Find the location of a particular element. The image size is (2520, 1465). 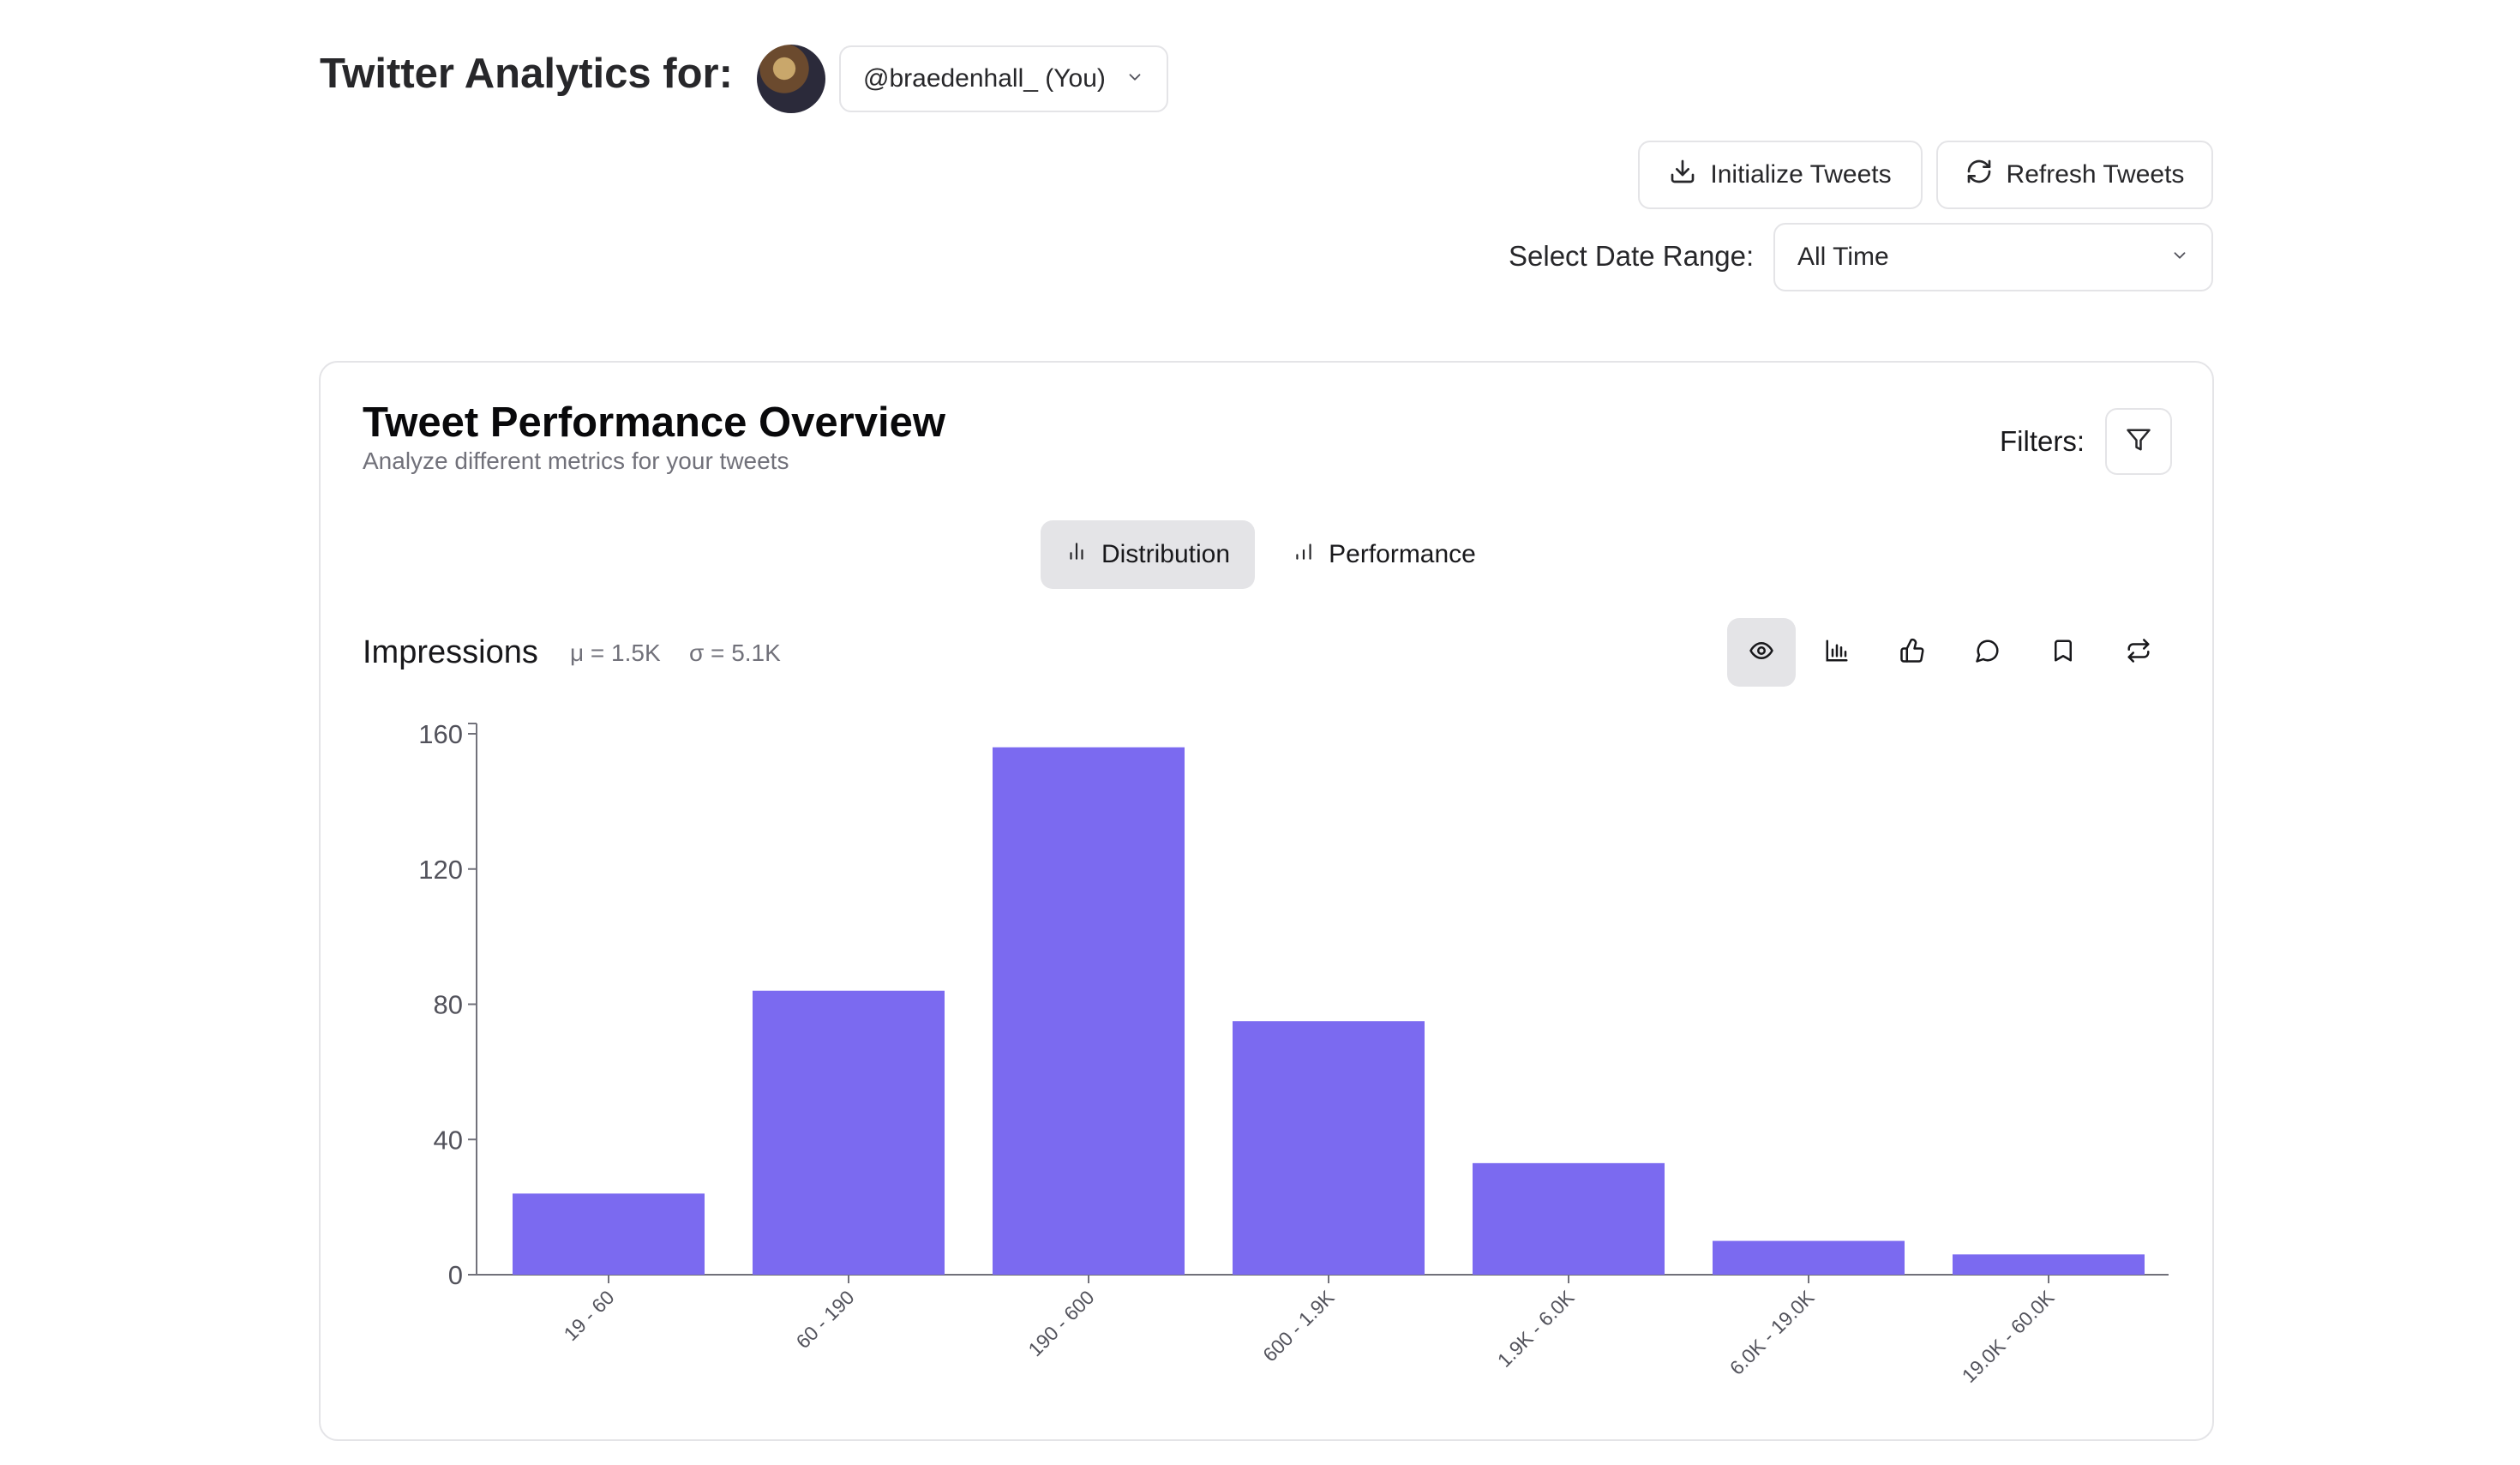

x-tick-label: 19.0K - 60.0K is located at coordinates (2008, 1336).